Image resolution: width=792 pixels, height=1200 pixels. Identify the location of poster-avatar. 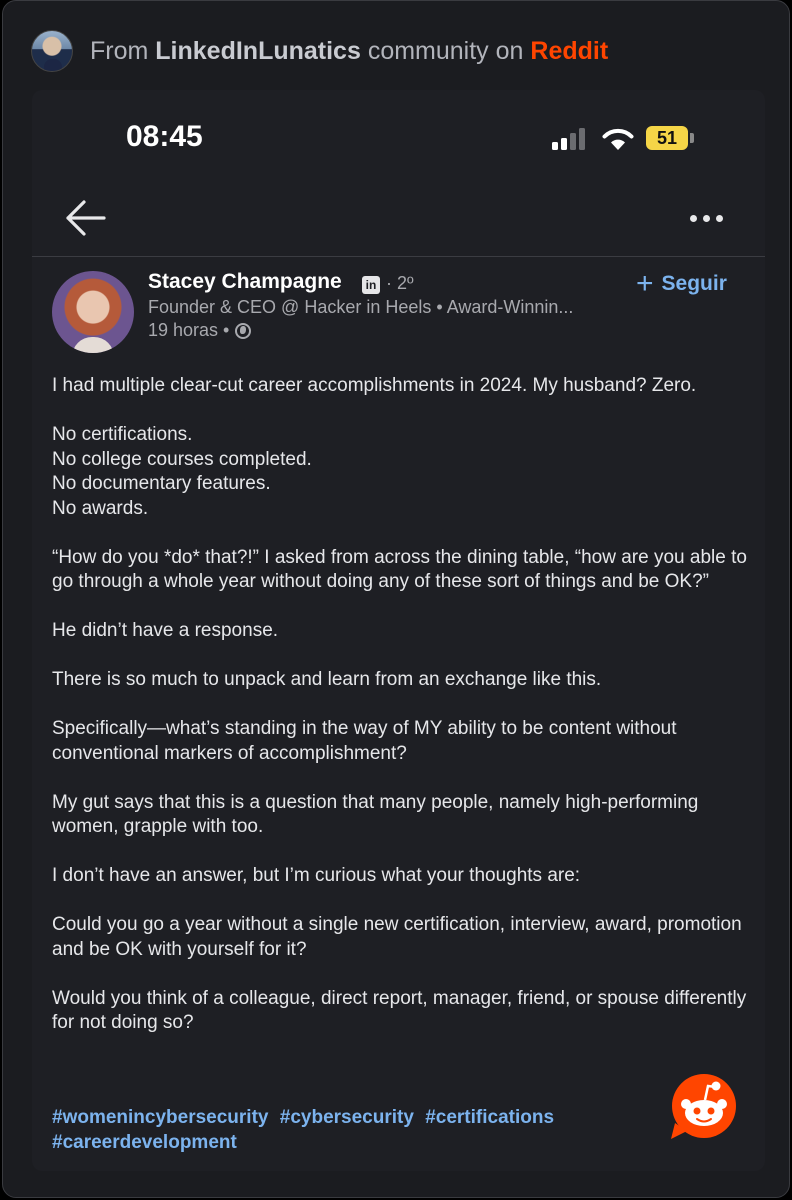
(52, 51).